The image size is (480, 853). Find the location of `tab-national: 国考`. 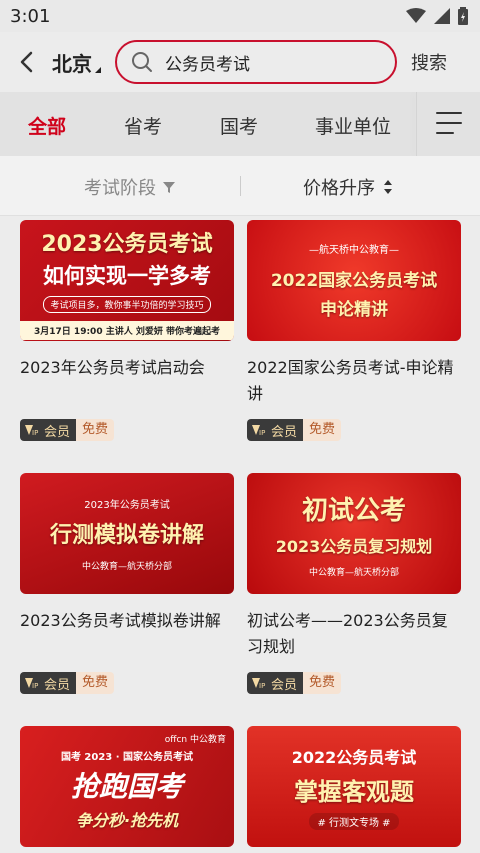

tab-national: 国考 is located at coordinates (239, 125).